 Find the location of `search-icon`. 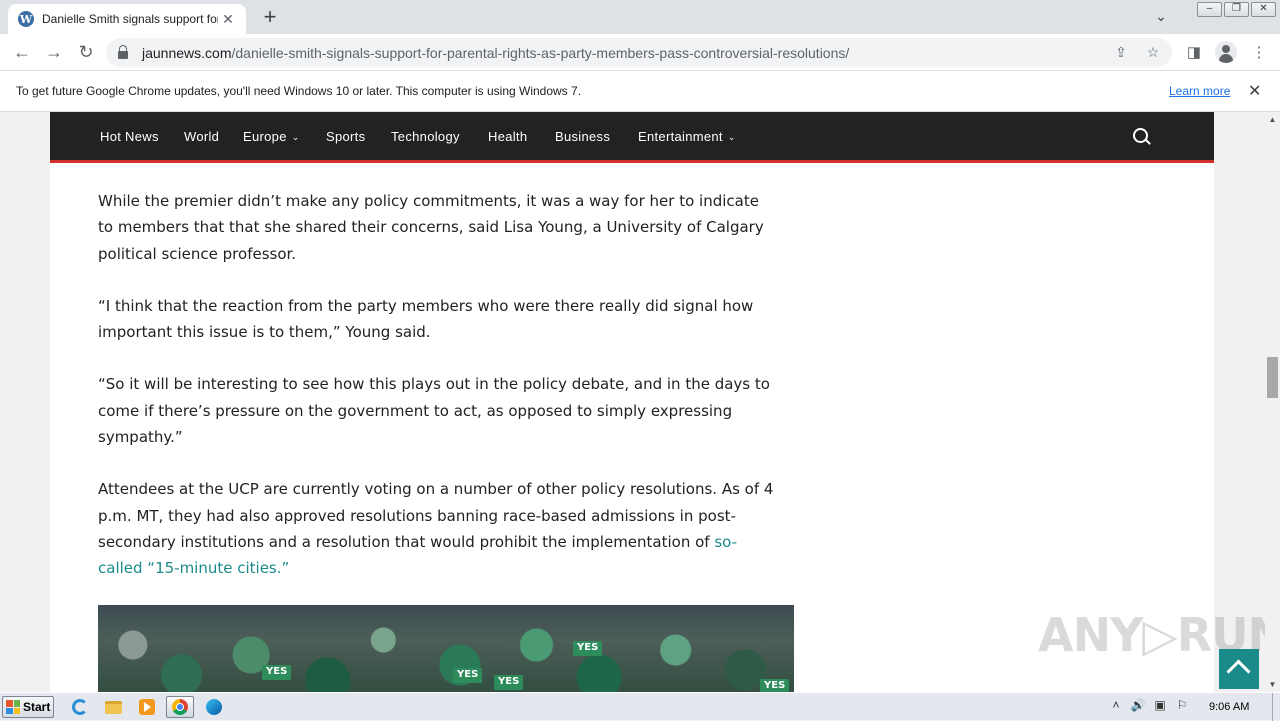

search-icon is located at coordinates (1142, 137).